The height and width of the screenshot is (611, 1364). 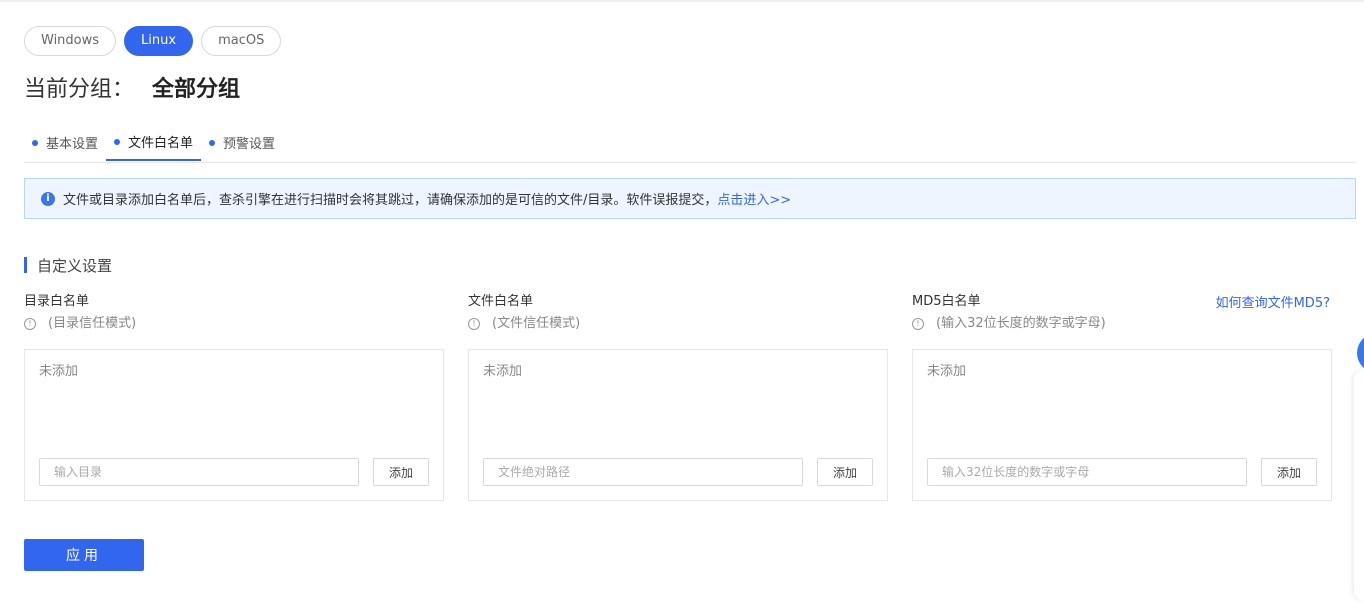 What do you see at coordinates (70, 41) in the screenshot?
I see `os-tab-windows: Windows` at bounding box center [70, 41].